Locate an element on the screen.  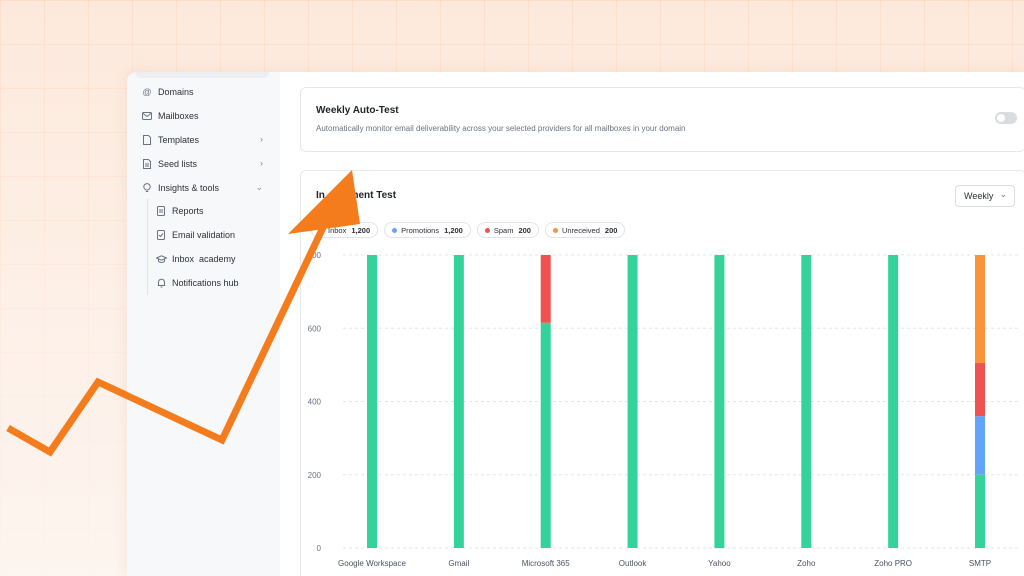
sidebar-item-label: Domains is located at coordinates (176, 92).